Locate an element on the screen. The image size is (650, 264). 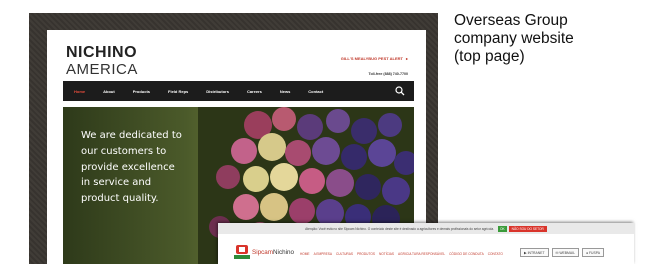
sub-nav-item-produtos: PRODUTOS is located at coordinates (366, 254).